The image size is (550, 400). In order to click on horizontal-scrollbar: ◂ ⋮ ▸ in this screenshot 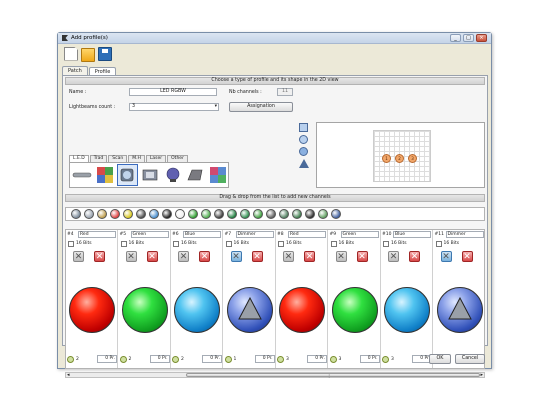, I will do `click(275, 375)`.